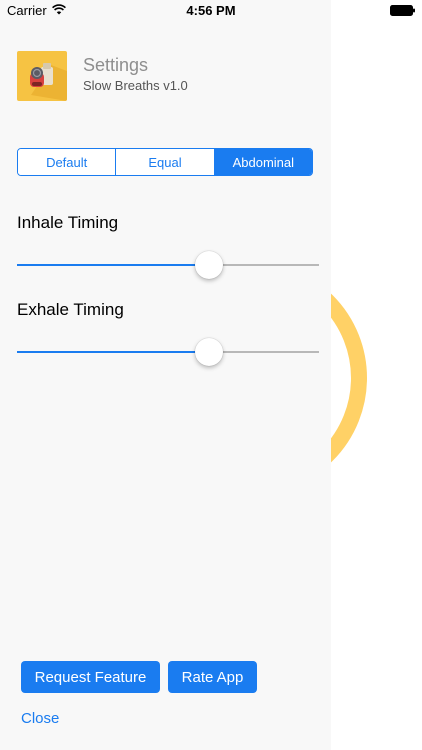  I want to click on segment-default: Default, so click(67, 162).